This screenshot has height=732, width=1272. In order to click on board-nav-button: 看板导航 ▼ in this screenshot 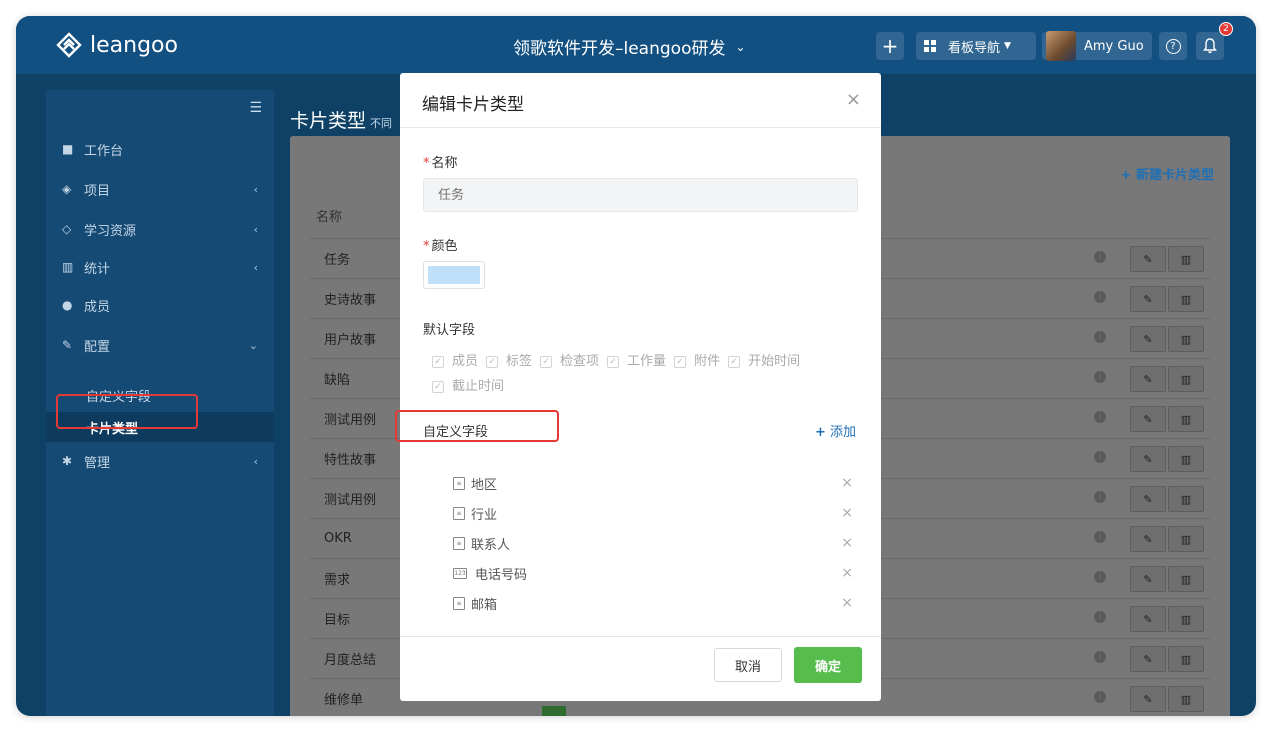, I will do `click(976, 46)`.